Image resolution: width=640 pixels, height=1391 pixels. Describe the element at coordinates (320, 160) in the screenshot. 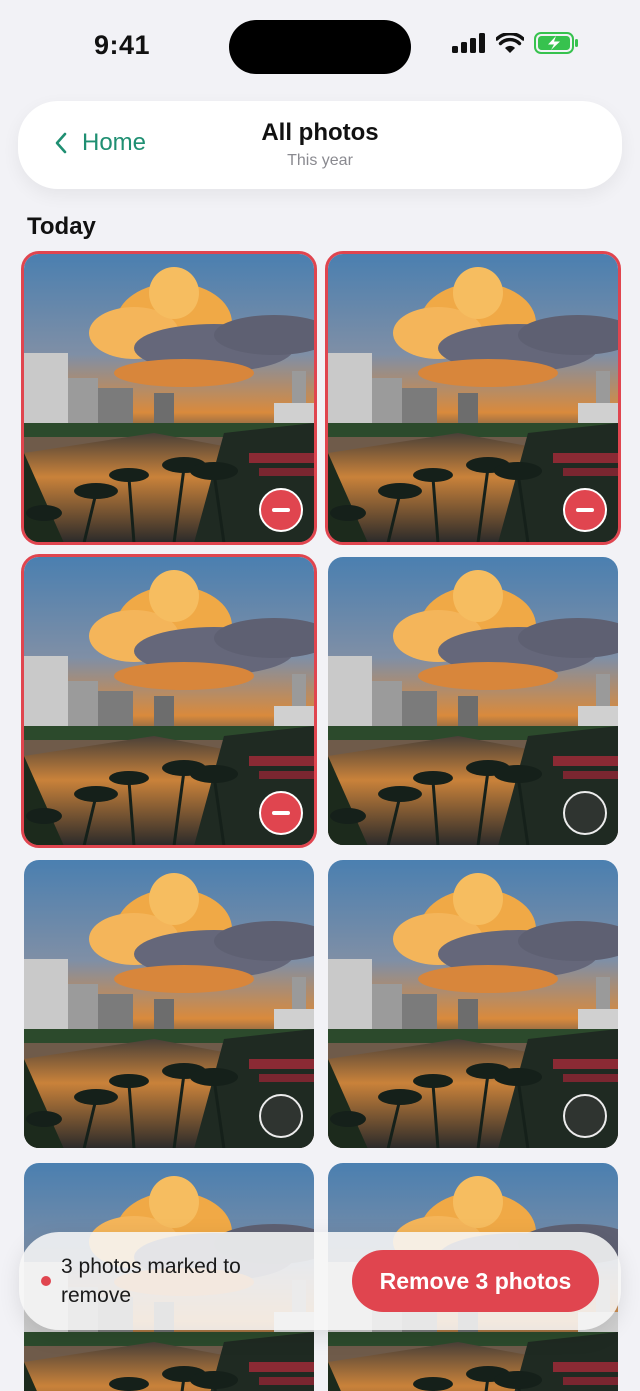

I see `page-subtitle: This year` at that location.